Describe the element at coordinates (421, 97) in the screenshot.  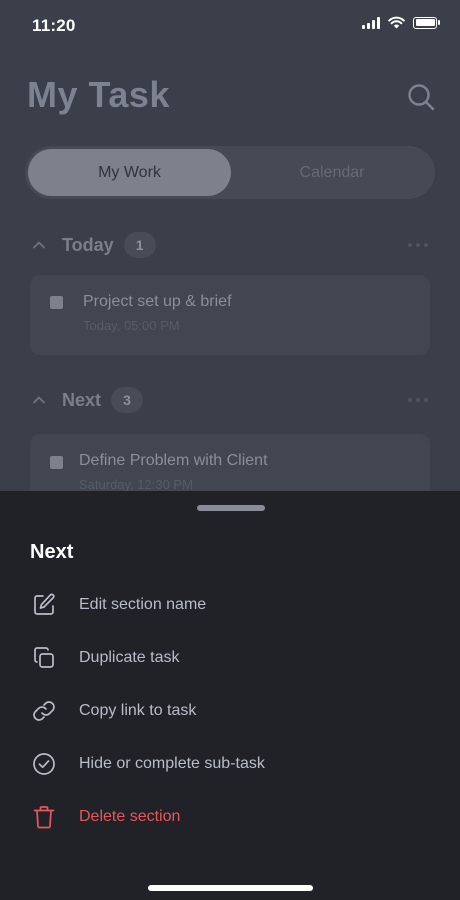
I see `search-icon` at that location.